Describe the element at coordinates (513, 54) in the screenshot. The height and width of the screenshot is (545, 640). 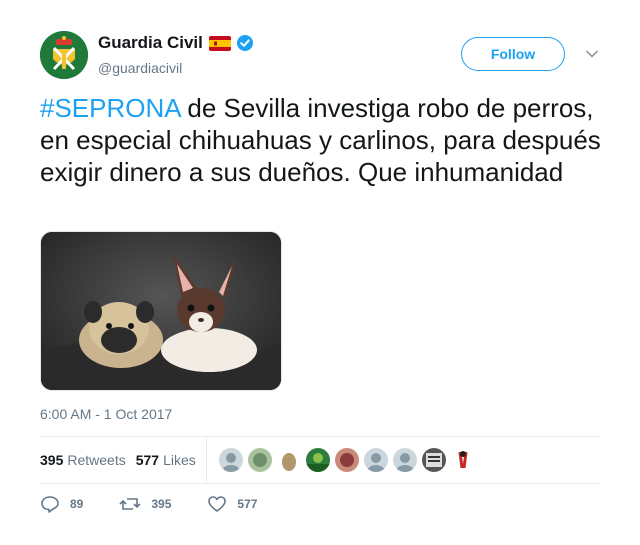
I see `follow-button: Follow` at that location.